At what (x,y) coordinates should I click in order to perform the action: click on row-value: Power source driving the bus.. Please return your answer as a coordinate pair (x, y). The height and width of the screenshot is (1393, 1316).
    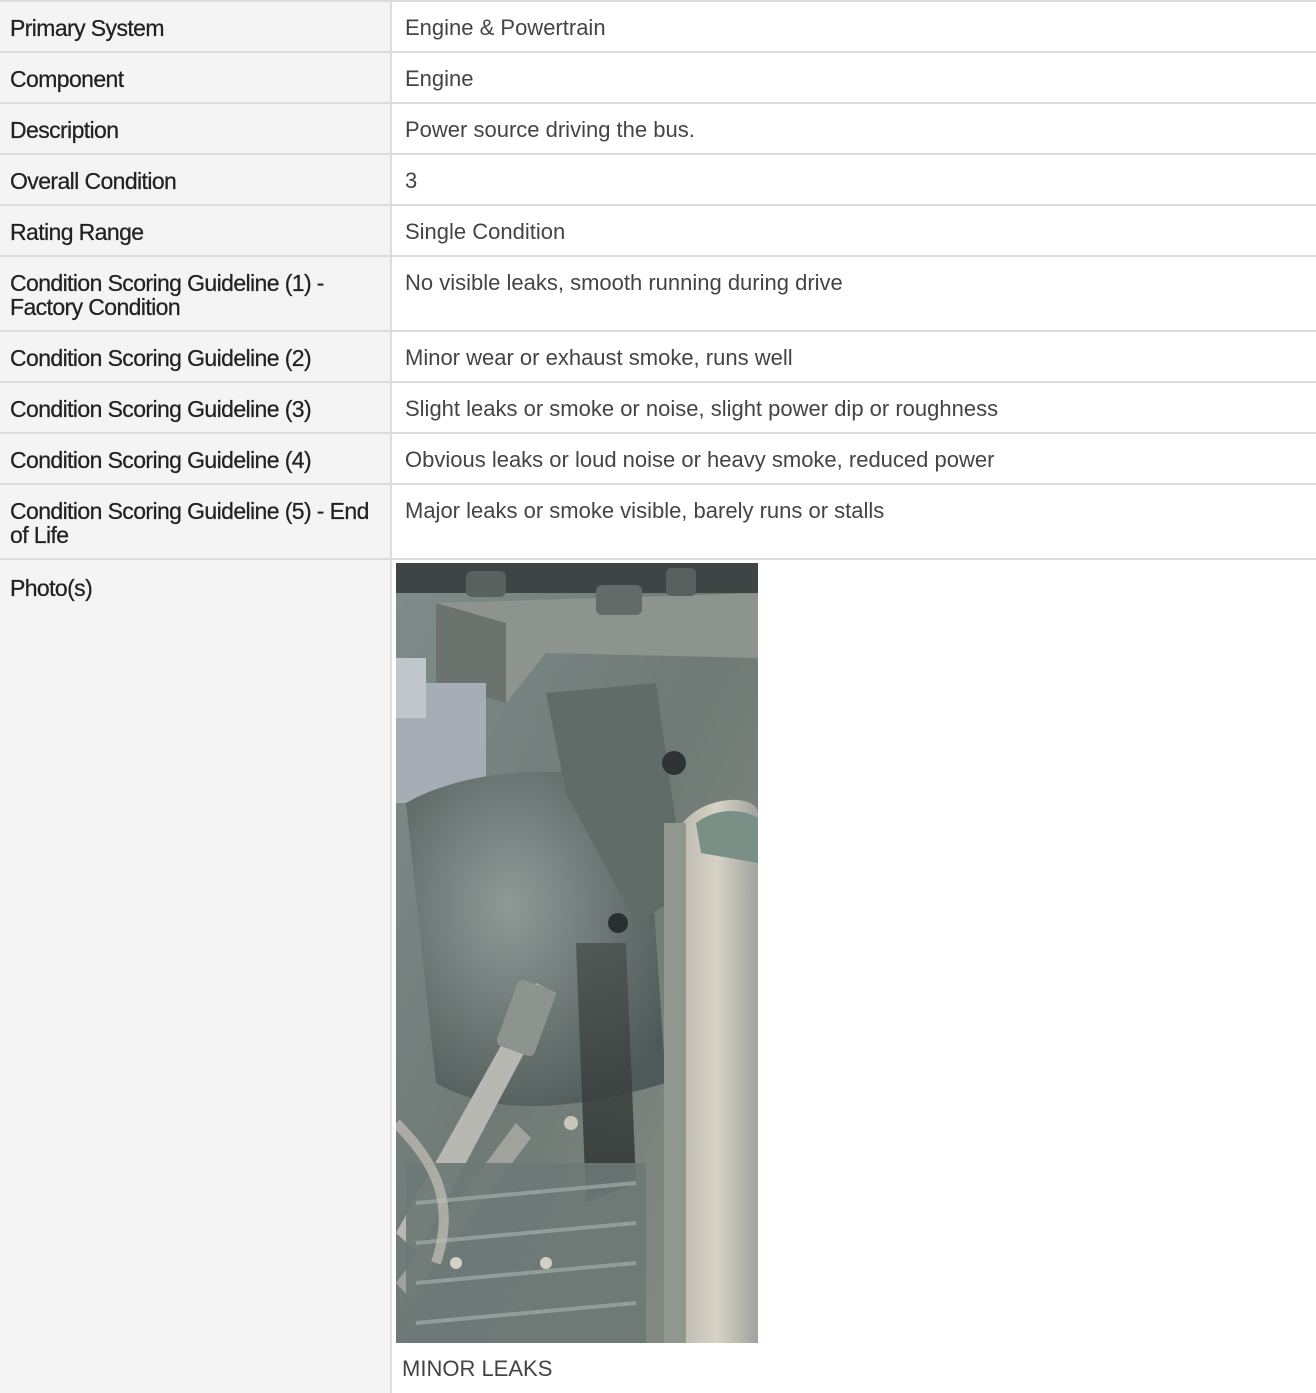
    Looking at the image, I should click on (550, 129).